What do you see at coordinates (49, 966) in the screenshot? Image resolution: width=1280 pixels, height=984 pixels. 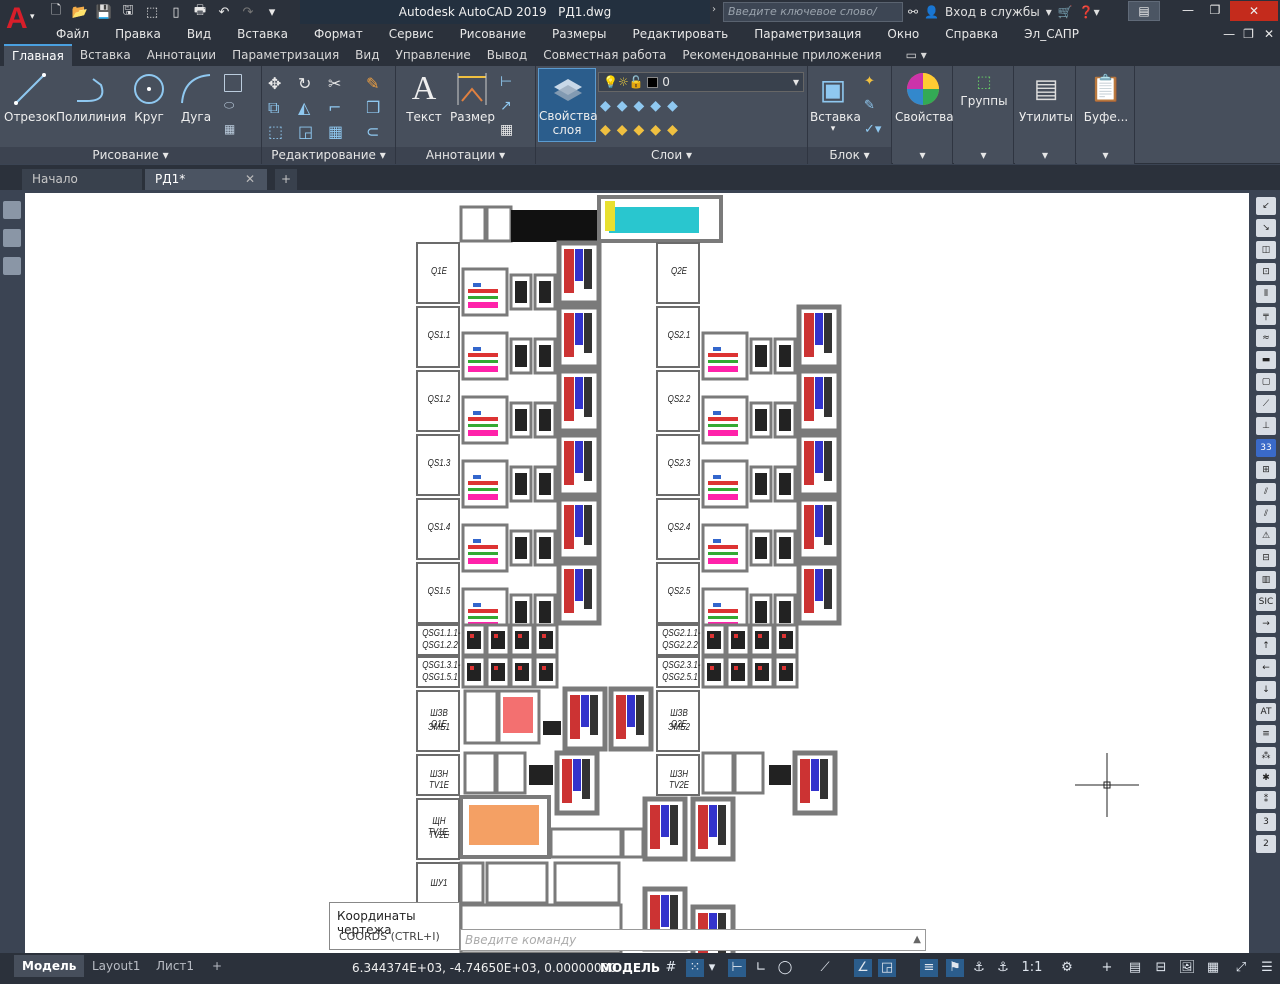 I see `tab-model: Модель` at bounding box center [49, 966].